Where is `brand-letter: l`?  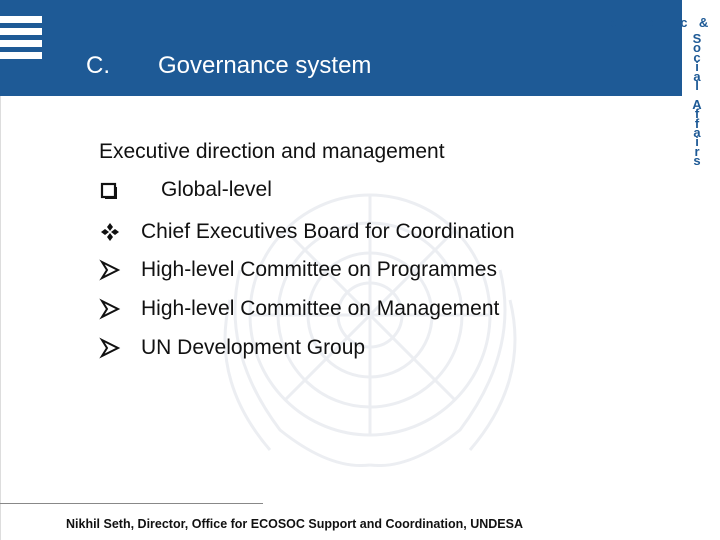 brand-letter: l is located at coordinates (697, 85).